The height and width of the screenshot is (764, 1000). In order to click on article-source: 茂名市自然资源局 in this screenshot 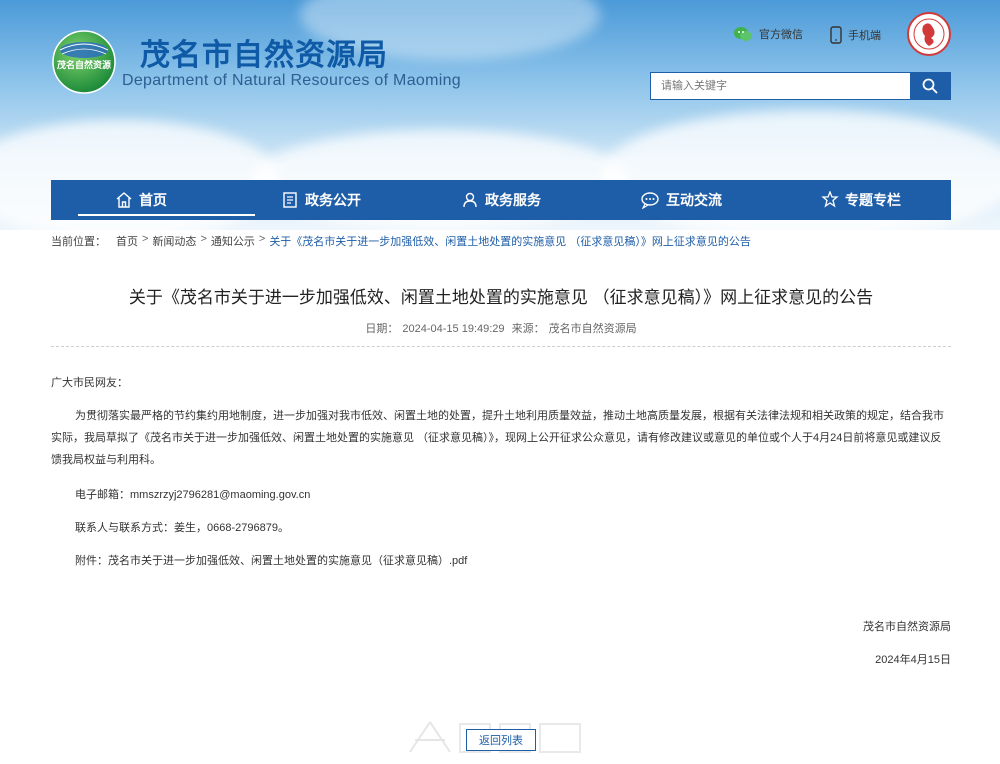, I will do `click(592, 329)`.